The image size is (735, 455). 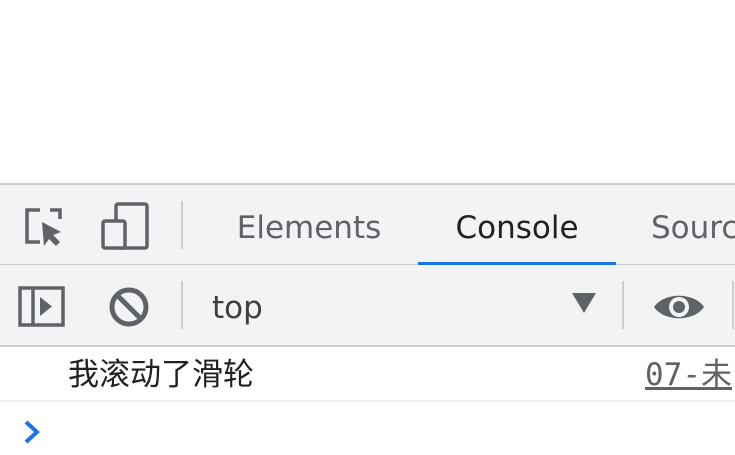 I want to click on eye-icon, so click(x=679, y=307).